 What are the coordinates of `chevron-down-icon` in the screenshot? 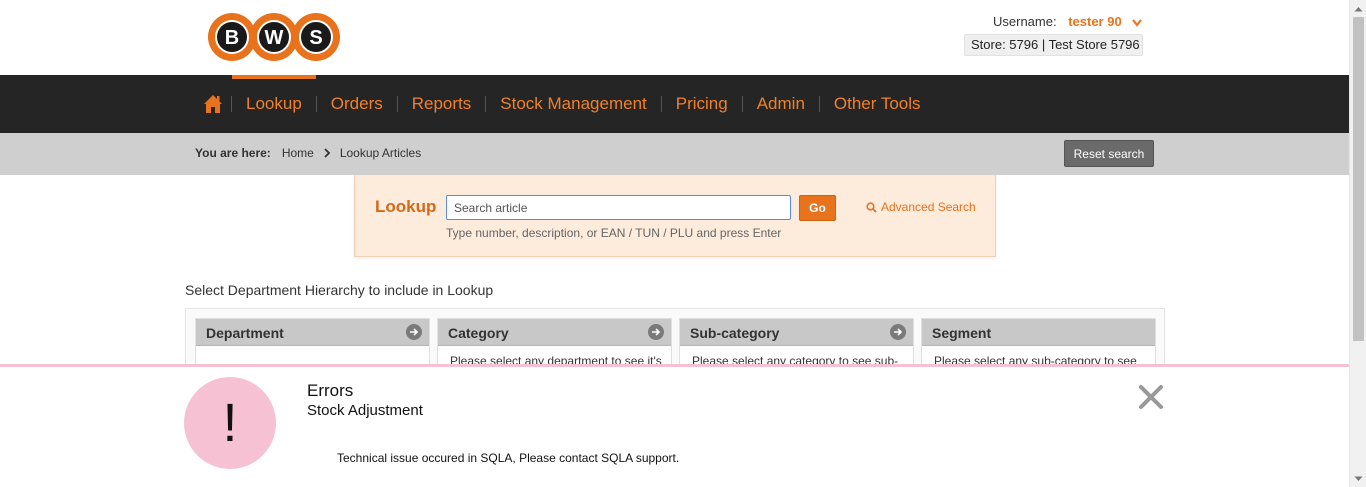 It's located at (1137, 23).